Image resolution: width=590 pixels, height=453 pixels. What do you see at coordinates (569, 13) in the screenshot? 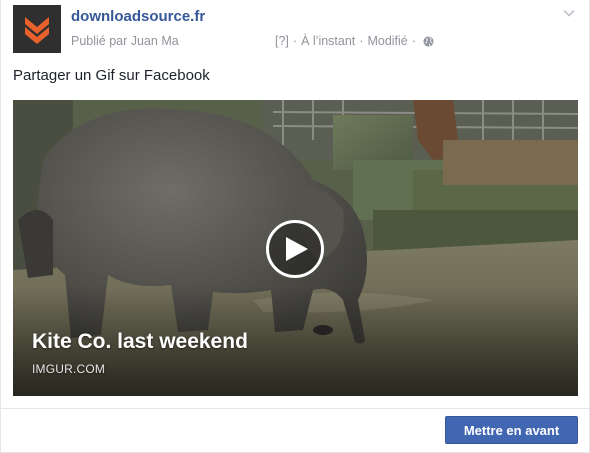
I see `chevron-down-icon` at bounding box center [569, 13].